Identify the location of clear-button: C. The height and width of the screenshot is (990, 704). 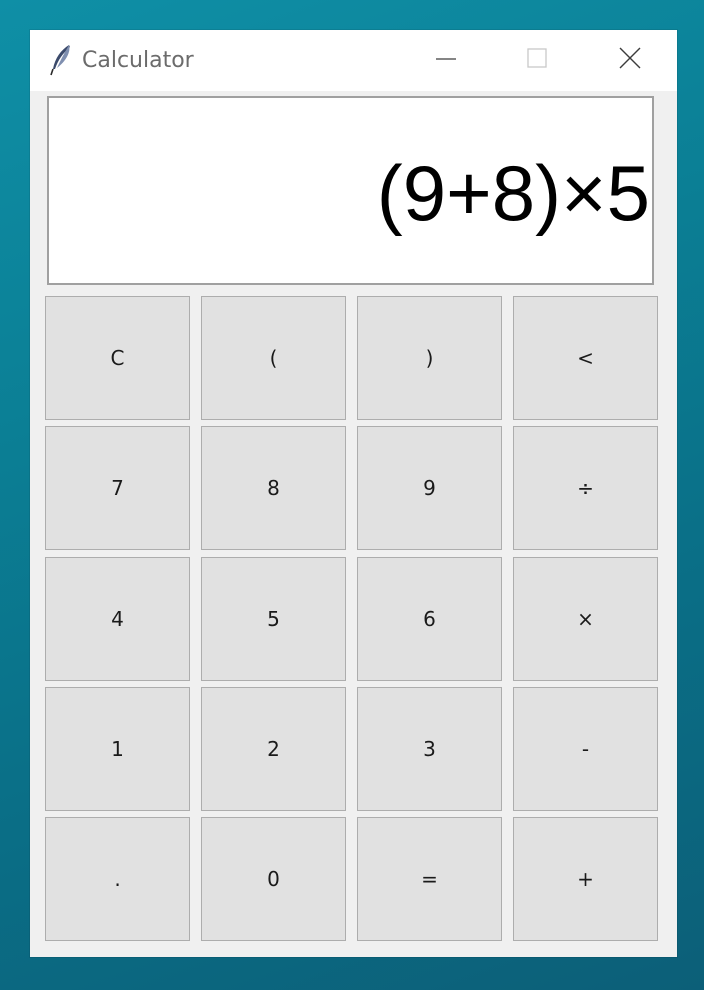
(117, 358).